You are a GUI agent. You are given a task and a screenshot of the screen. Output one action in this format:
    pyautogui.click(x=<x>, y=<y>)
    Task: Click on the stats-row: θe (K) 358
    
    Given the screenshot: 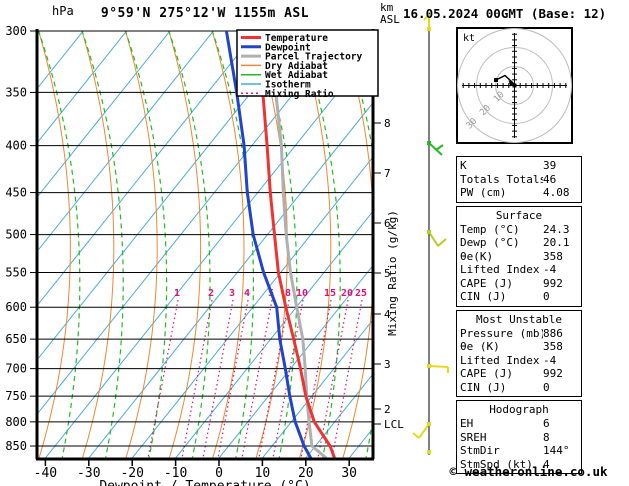 What is the action you would take?
    pyautogui.click(x=519, y=347)
    